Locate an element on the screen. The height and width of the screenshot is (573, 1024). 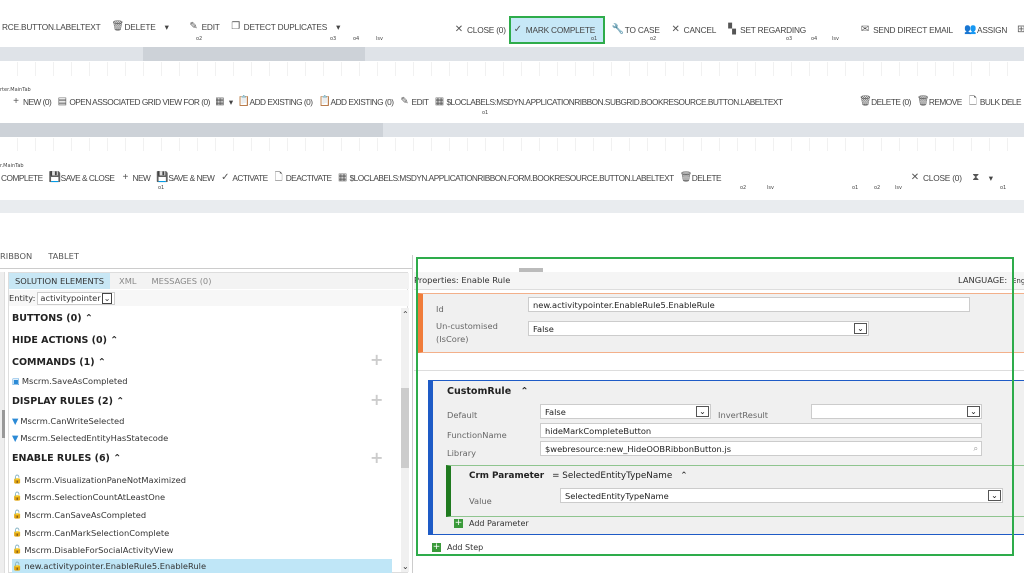
group-label: o4 is located at coordinates (814, 39).